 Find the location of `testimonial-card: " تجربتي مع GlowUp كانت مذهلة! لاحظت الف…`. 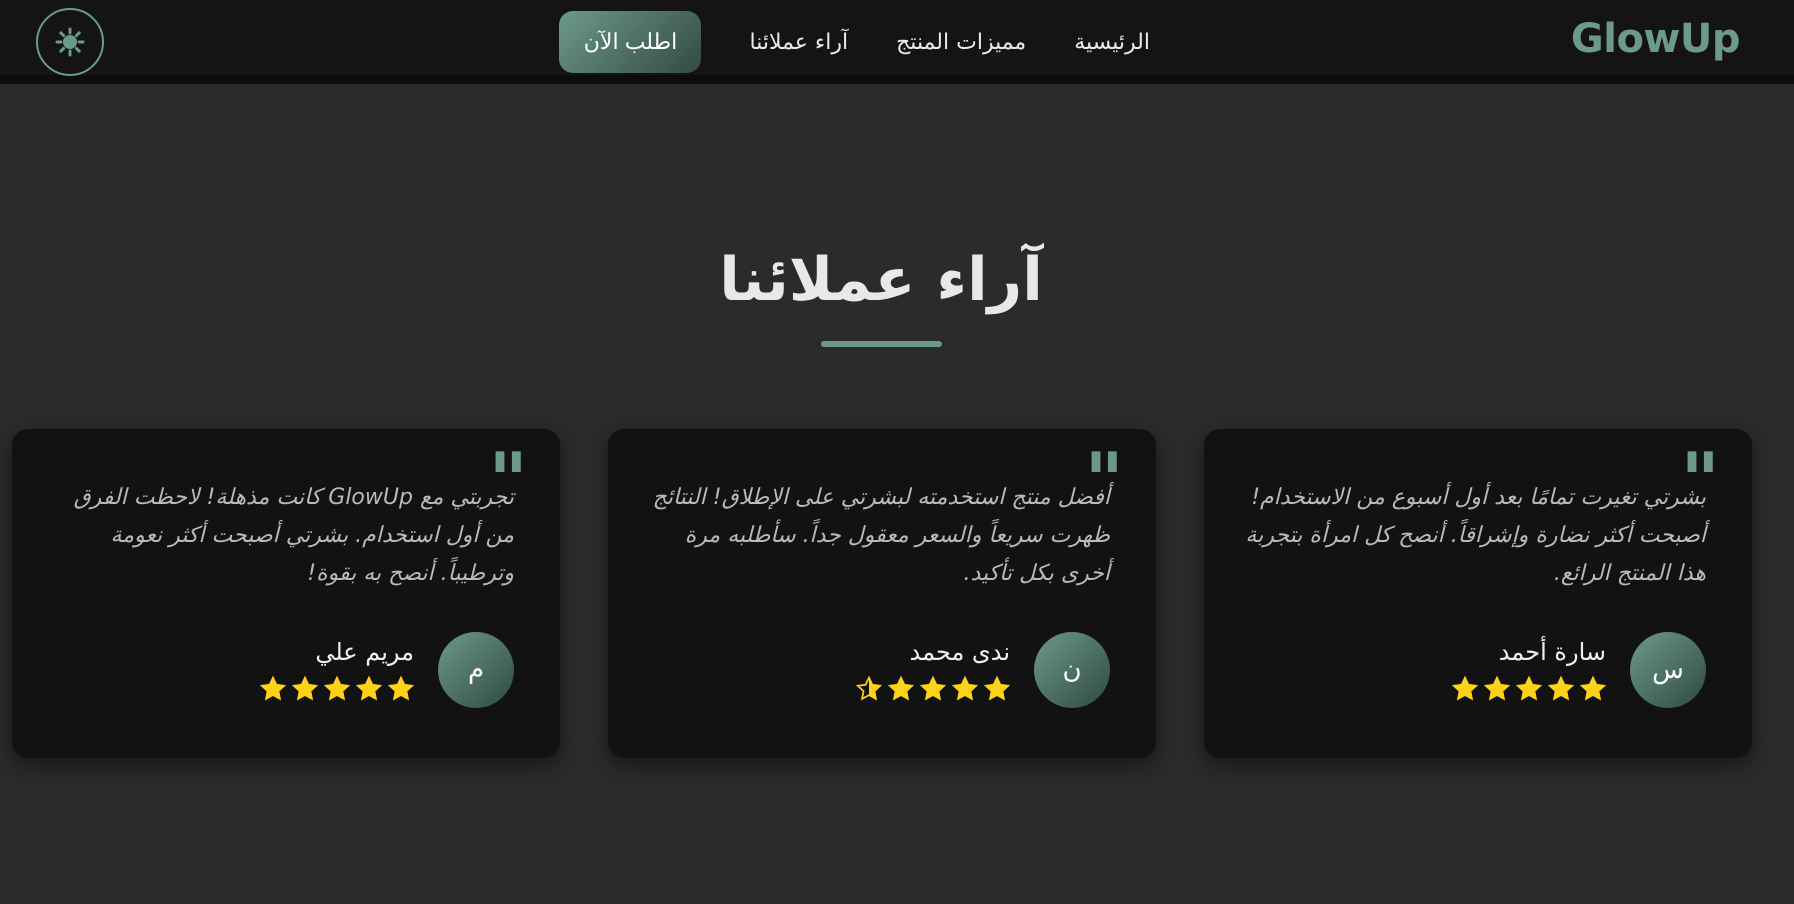

testimonial-card: " تجربتي مع GlowUp كانت مذهلة! لاحظت الف… is located at coordinates (286, 593).